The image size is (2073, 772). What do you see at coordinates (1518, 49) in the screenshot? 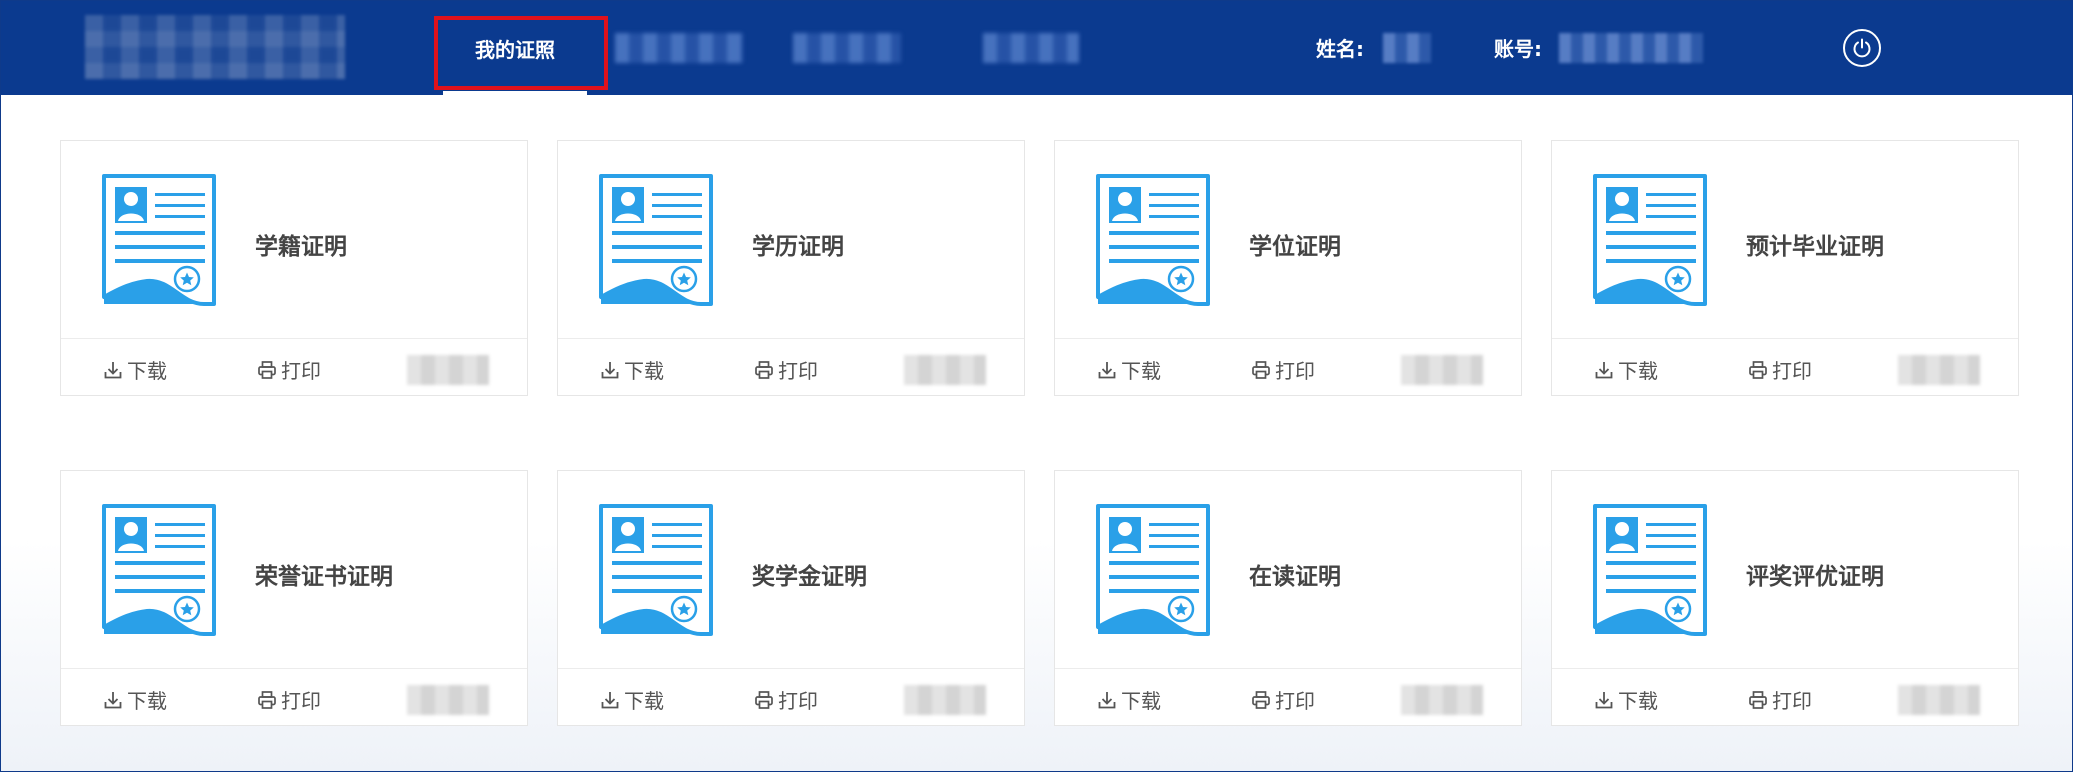
I see `user-account-label: 账号:` at bounding box center [1518, 49].